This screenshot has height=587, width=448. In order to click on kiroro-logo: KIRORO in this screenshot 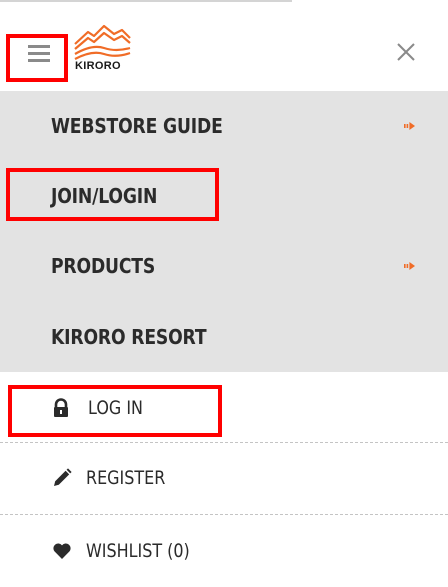, I will do `click(104, 51)`.